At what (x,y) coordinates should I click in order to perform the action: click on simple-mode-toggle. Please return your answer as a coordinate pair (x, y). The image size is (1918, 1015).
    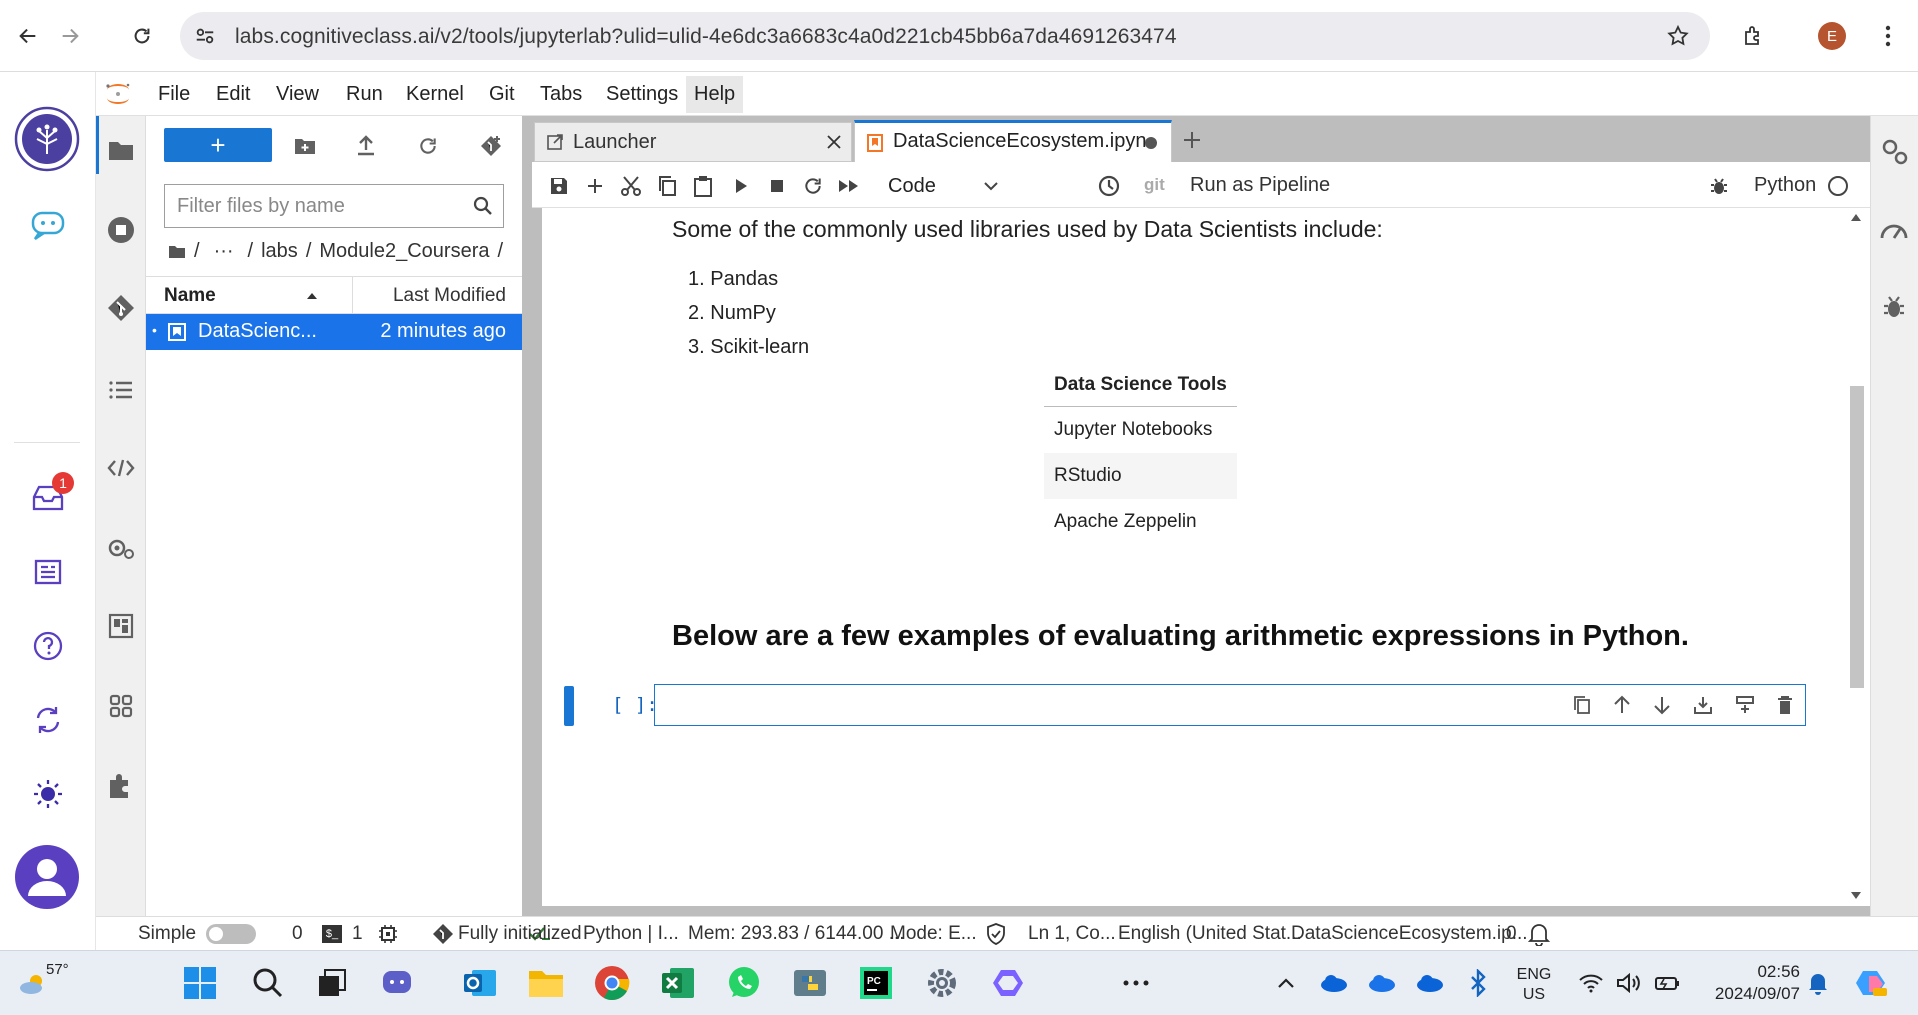
    Looking at the image, I should click on (231, 934).